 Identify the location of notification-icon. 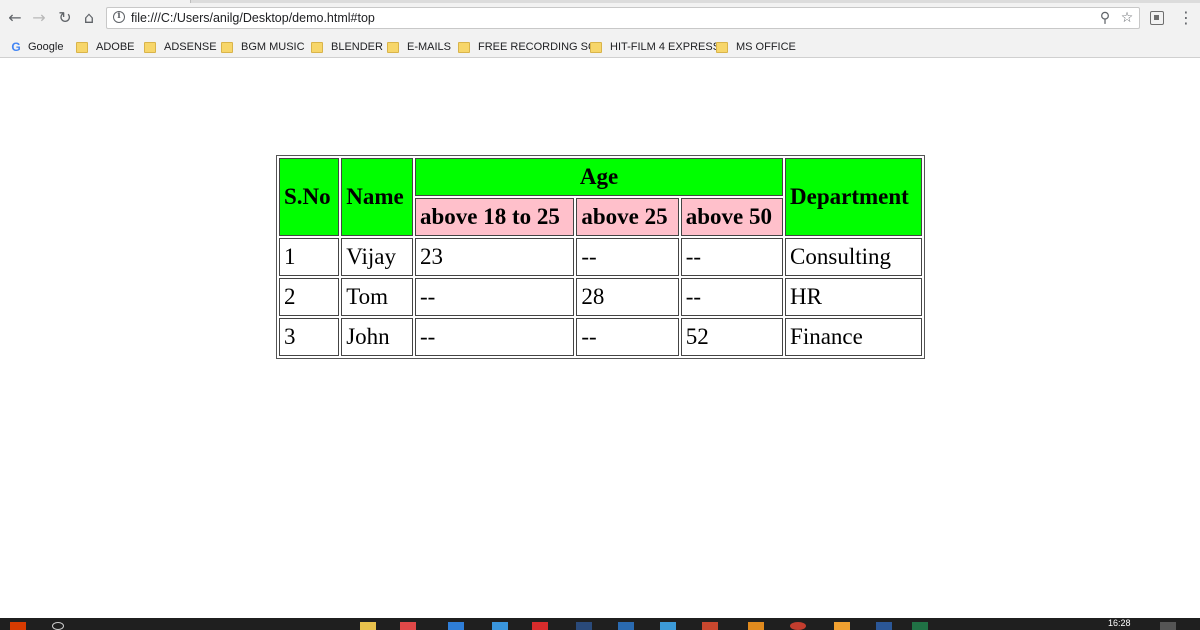
(1168, 626).